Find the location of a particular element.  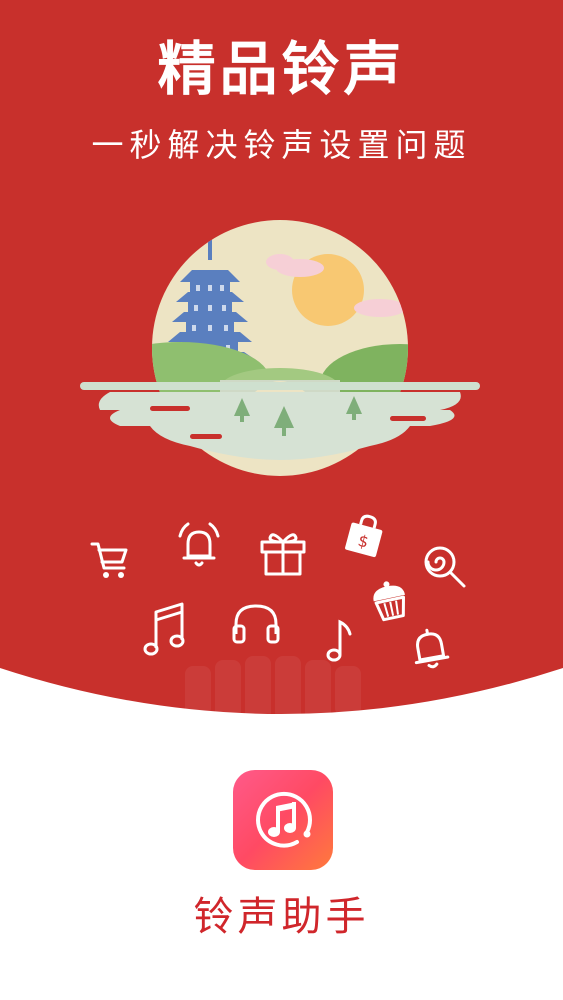

app-name: 铃声助手 is located at coordinates (281, 917).